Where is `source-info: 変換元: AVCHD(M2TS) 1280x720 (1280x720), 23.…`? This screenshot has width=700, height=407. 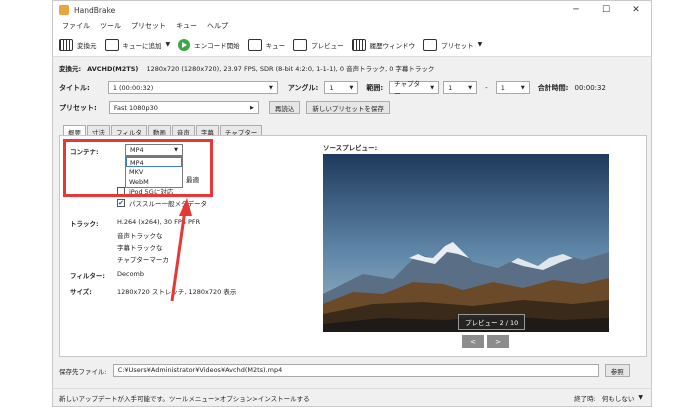 source-info: 変換元: AVCHD(M2TS) 1280x720 (1280x720), 23.… is located at coordinates (246, 68).